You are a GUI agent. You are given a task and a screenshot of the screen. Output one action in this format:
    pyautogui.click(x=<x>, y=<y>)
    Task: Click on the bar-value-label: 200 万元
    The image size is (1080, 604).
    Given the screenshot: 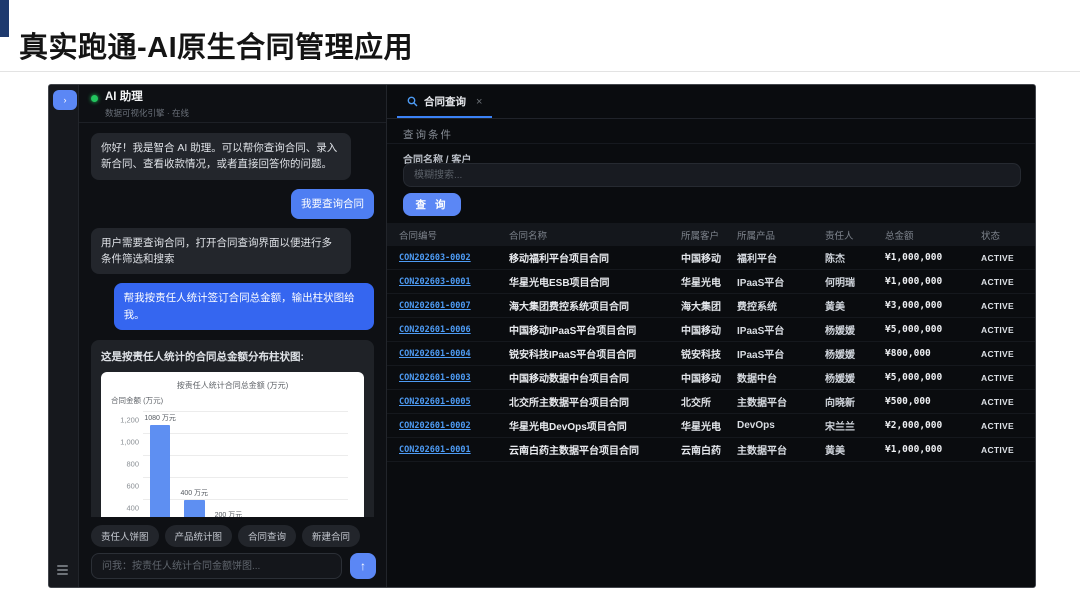 What is the action you would take?
    pyautogui.click(x=228, y=514)
    